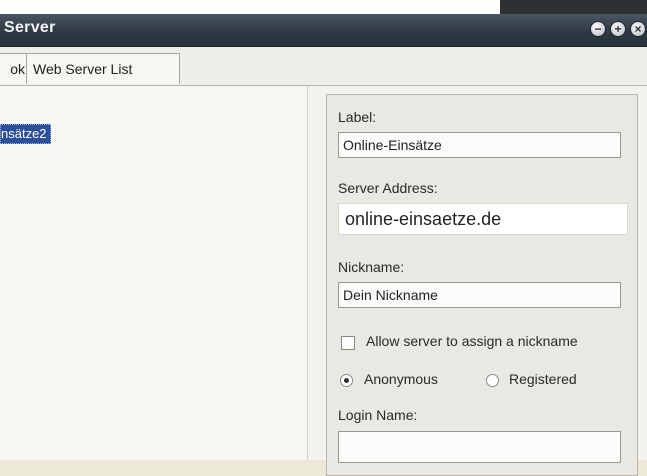 This screenshot has height=476, width=647. What do you see at coordinates (323, 66) in the screenshot?
I see `tab-bar: ok Web Server List` at bounding box center [323, 66].